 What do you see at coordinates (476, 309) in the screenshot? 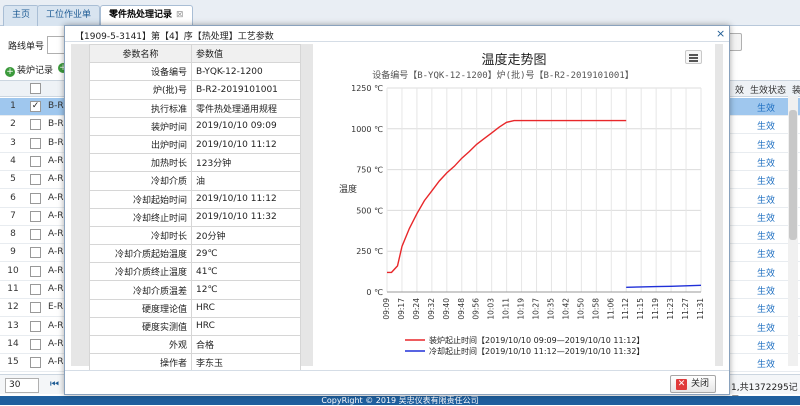
I see `x-tick-label: 09:56` at bounding box center [476, 309].